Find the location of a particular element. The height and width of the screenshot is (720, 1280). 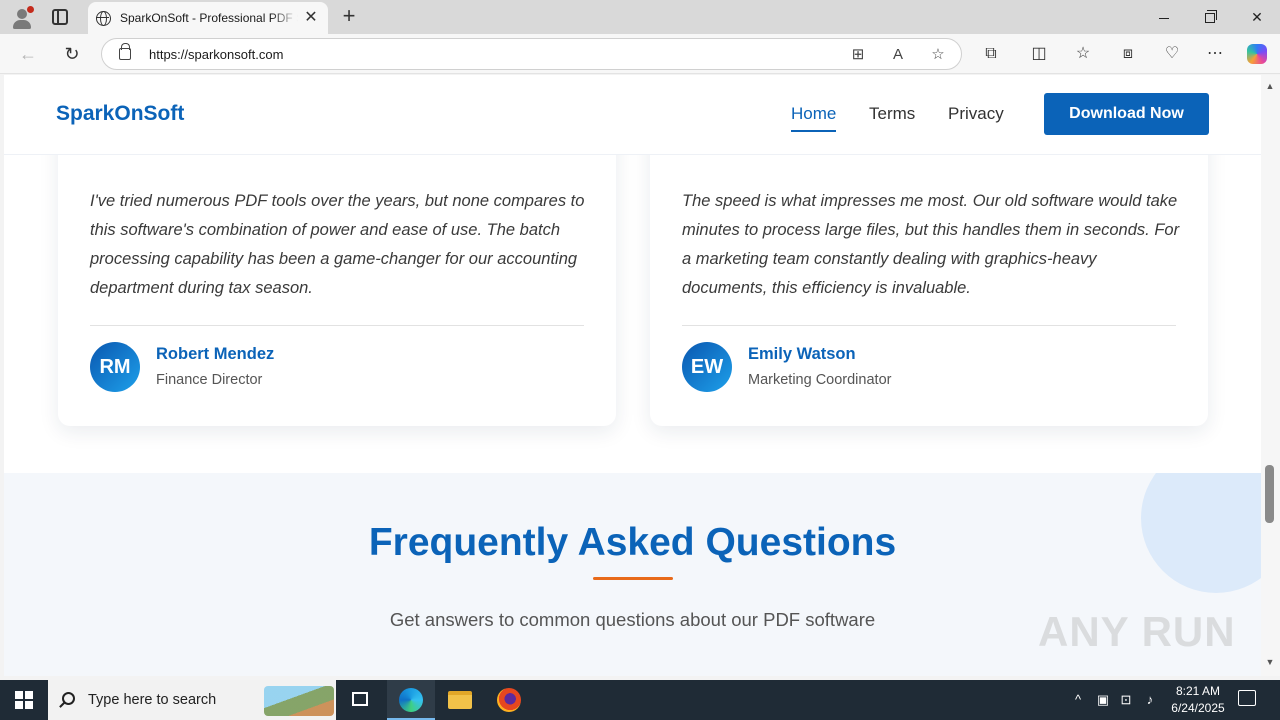

close-window-button: ✕ is located at coordinates (1257, 17).